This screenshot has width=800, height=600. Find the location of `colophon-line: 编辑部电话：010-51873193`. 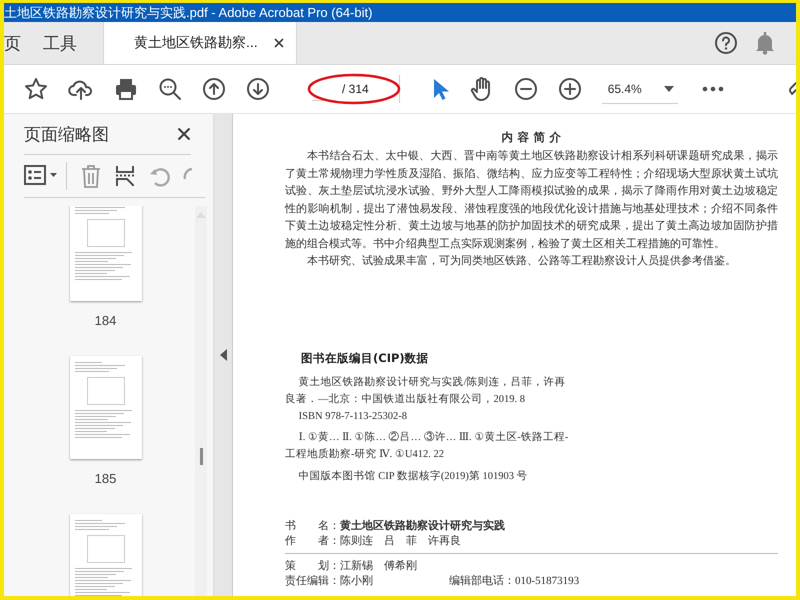

colophon-line: 编辑部电话：010-51873193 is located at coordinates (514, 581).